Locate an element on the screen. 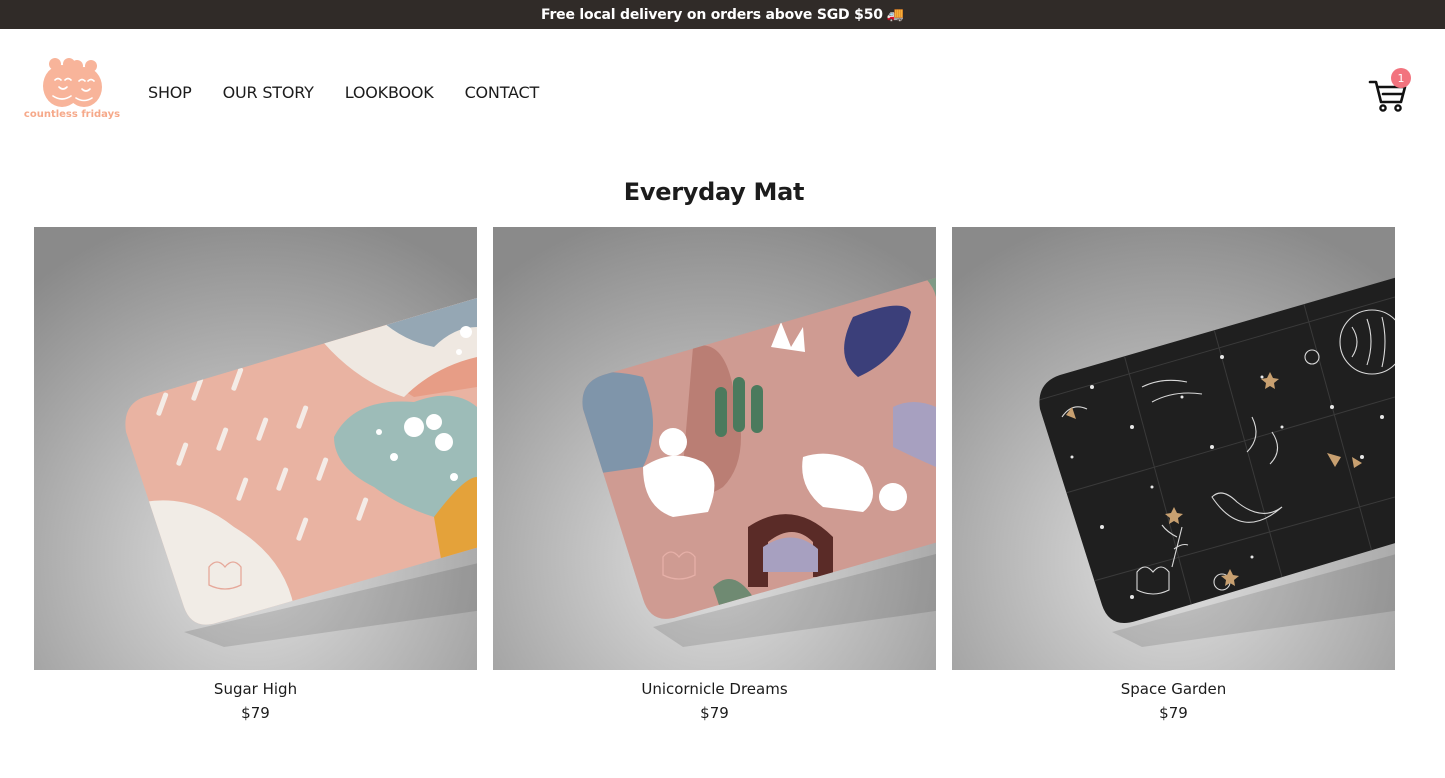 The image size is (1445, 778). brand-name: countless fridays is located at coordinates (72, 114).